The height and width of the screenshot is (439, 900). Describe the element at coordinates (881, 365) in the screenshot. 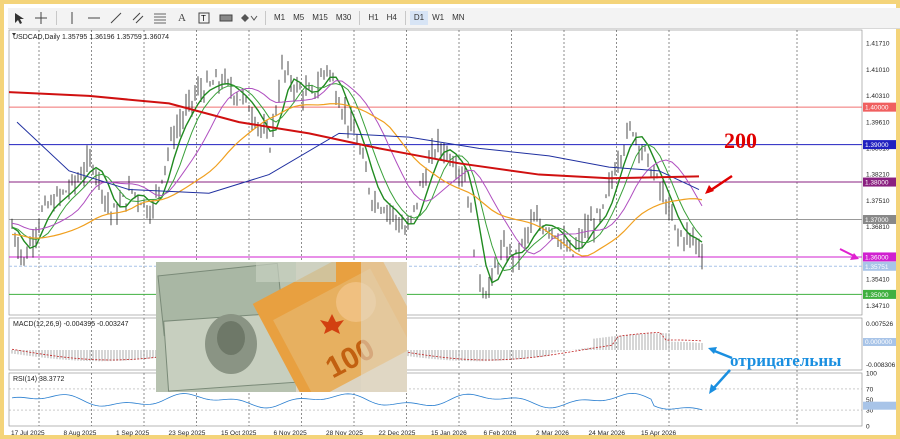

I see `macd-scale-label: -0.008306` at that location.